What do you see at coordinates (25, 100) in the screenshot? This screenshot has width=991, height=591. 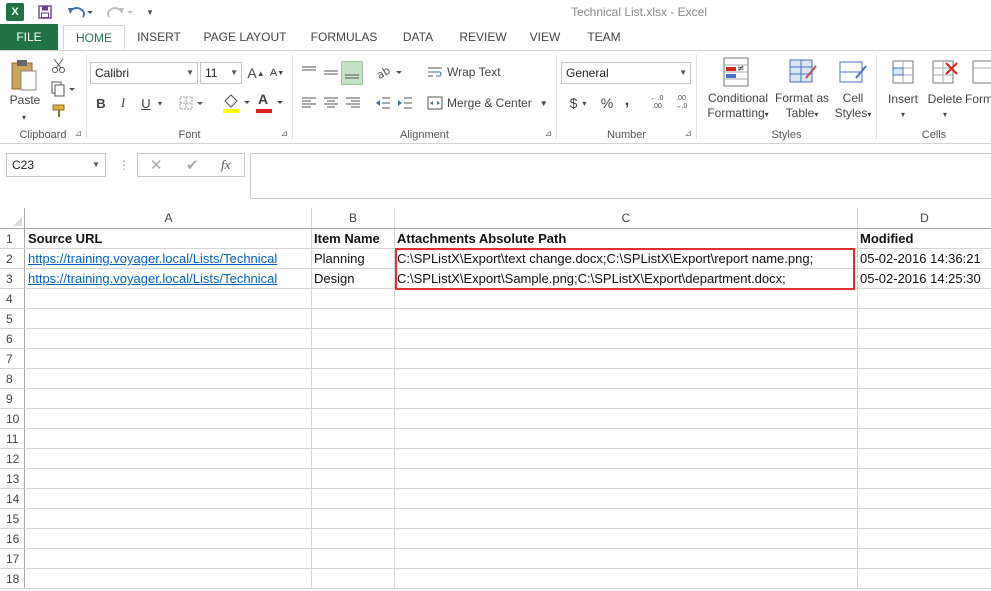 I see `paste-button: Paste` at bounding box center [25, 100].